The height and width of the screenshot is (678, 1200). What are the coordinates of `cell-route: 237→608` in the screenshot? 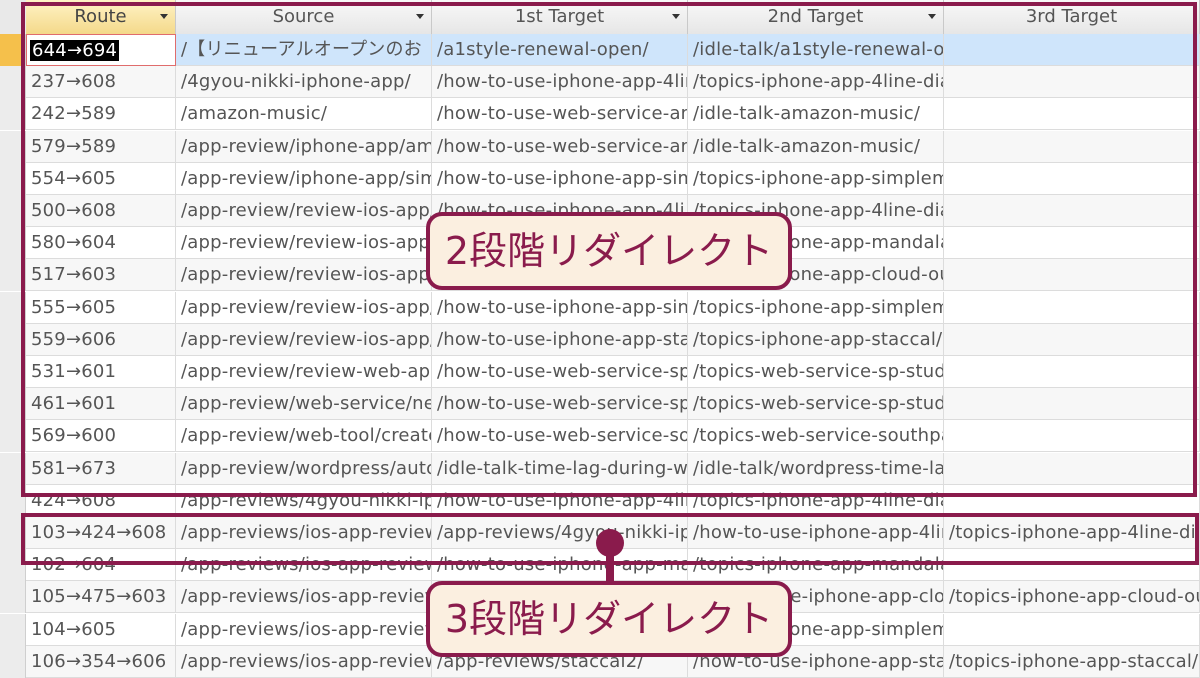 It's located at (101, 82).